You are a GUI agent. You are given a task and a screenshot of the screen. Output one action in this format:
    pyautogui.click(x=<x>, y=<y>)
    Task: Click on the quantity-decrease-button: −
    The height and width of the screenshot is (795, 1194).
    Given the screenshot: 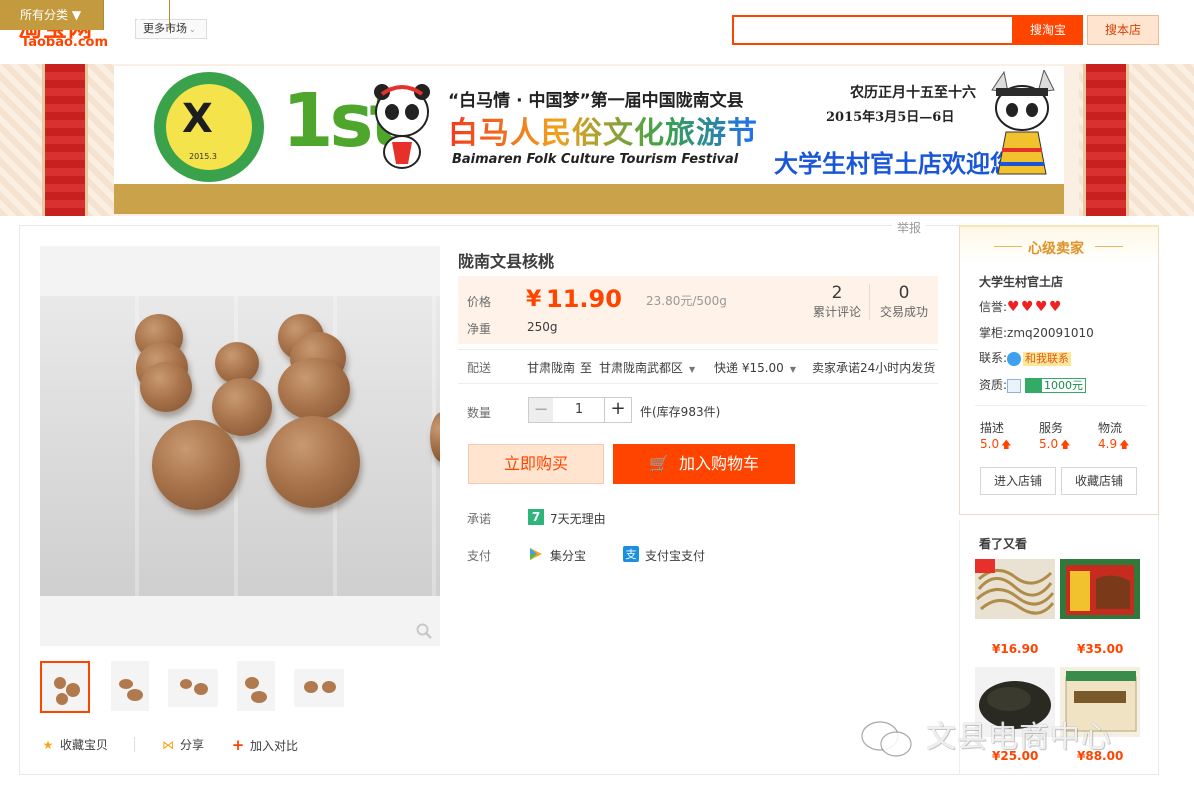 What is the action you would take?
    pyautogui.click(x=541, y=410)
    